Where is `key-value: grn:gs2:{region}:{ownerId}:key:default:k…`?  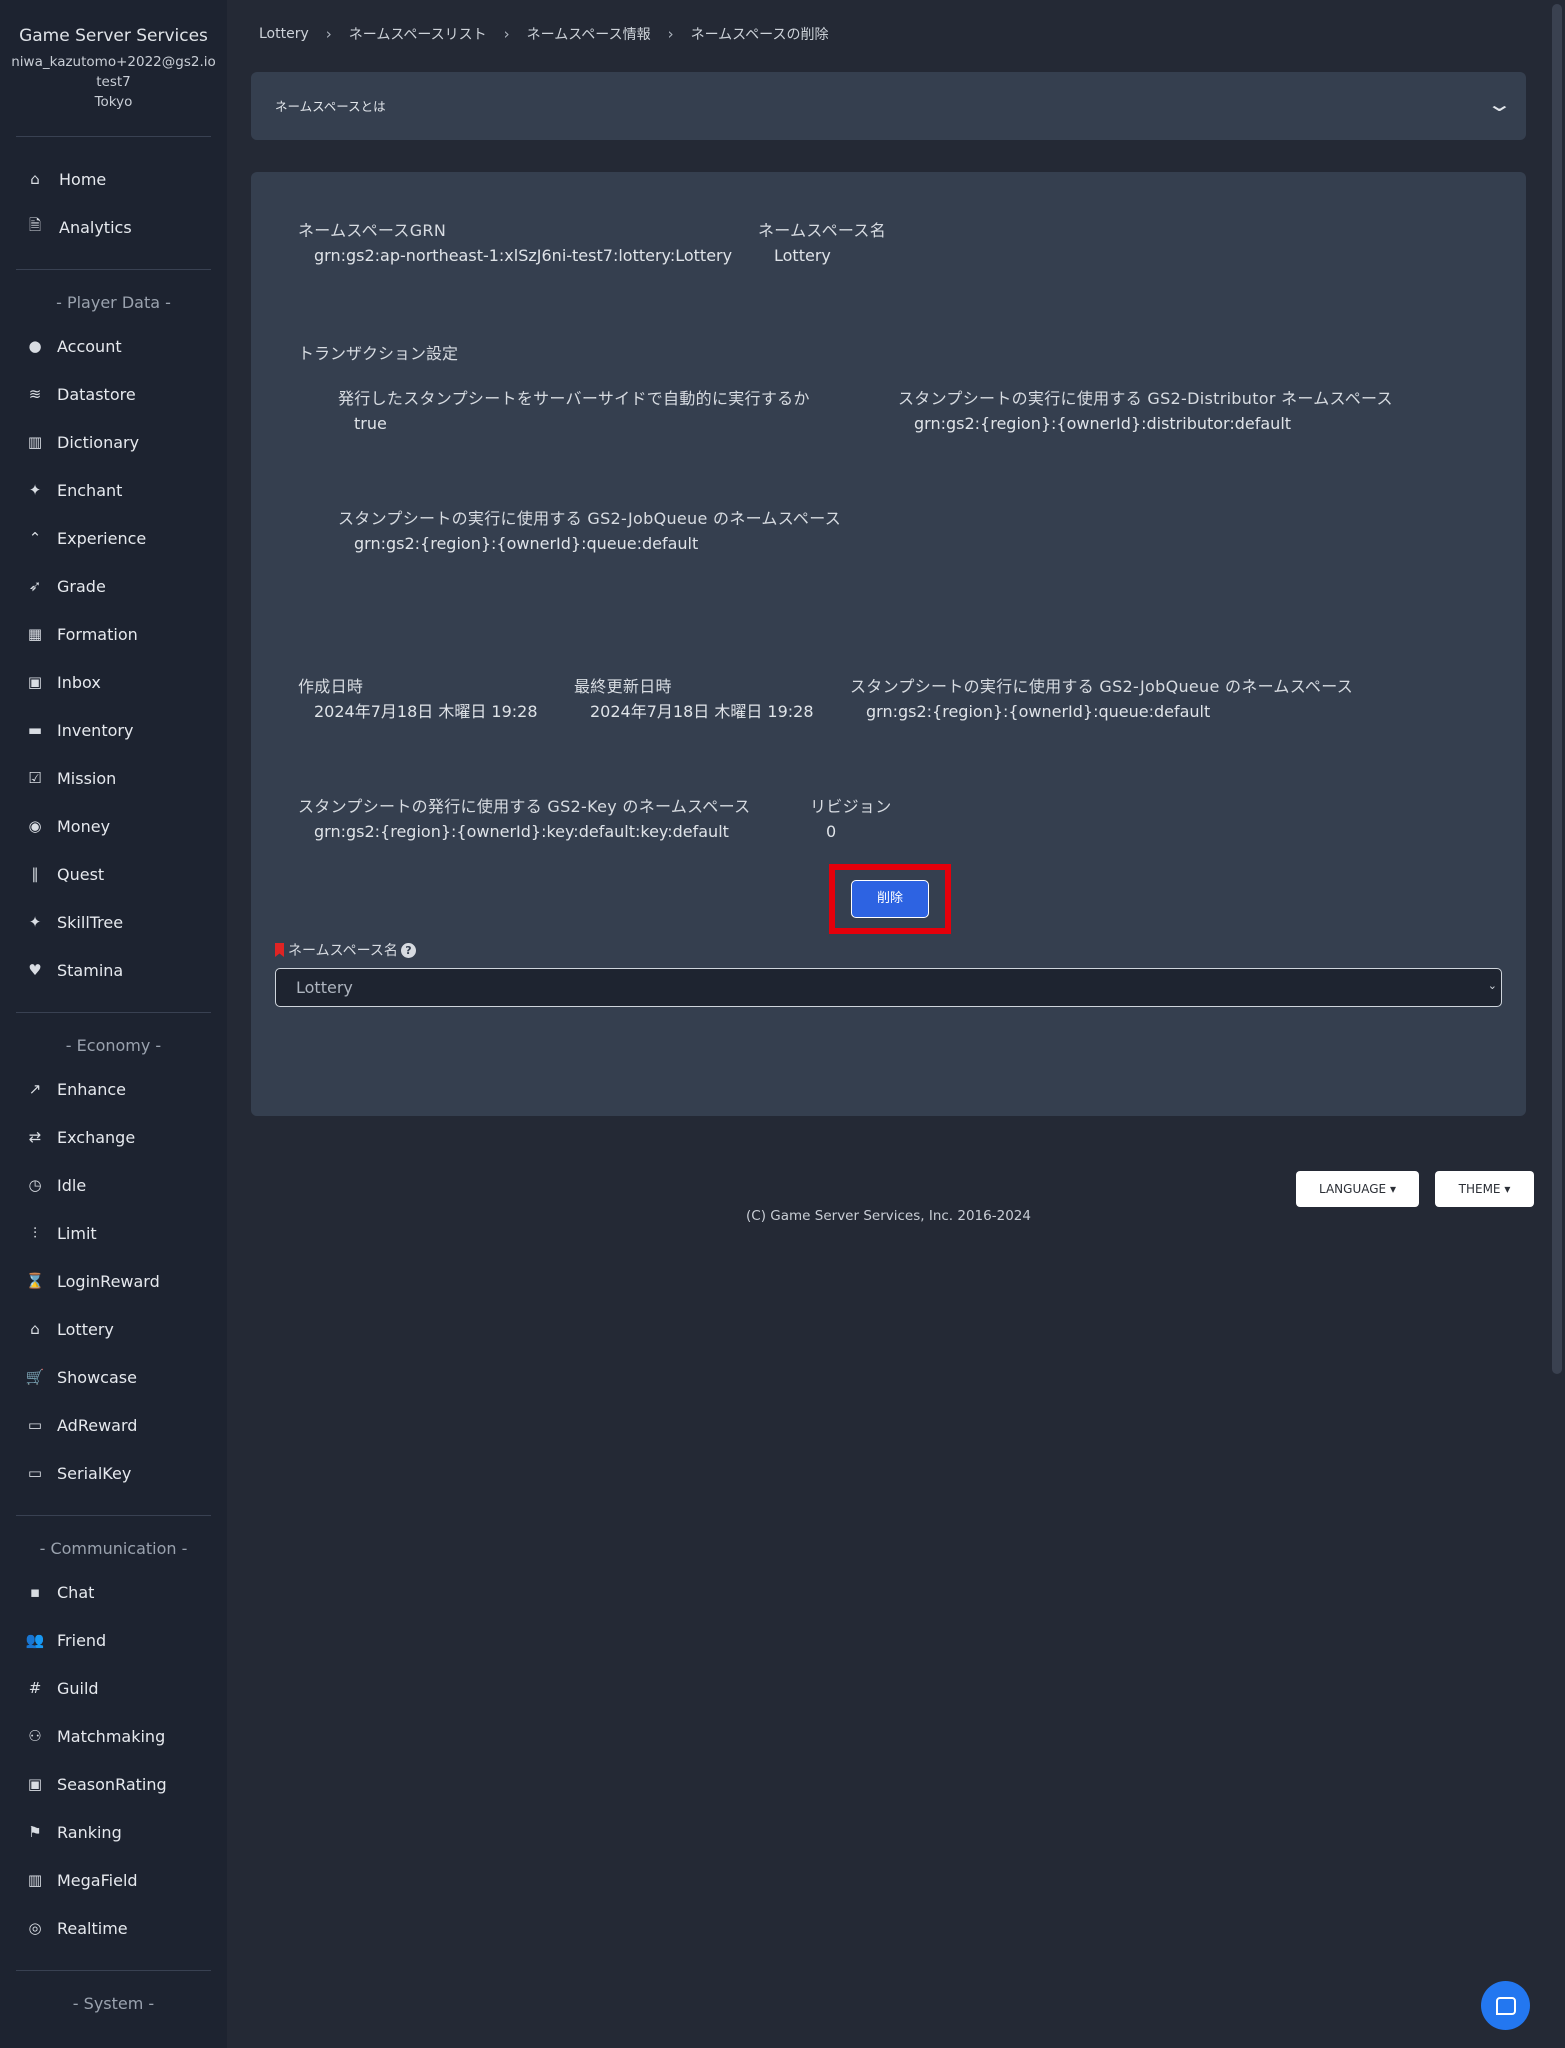 key-value: grn:gs2:{region}:{ownerId}:key:default:k… is located at coordinates (521, 831).